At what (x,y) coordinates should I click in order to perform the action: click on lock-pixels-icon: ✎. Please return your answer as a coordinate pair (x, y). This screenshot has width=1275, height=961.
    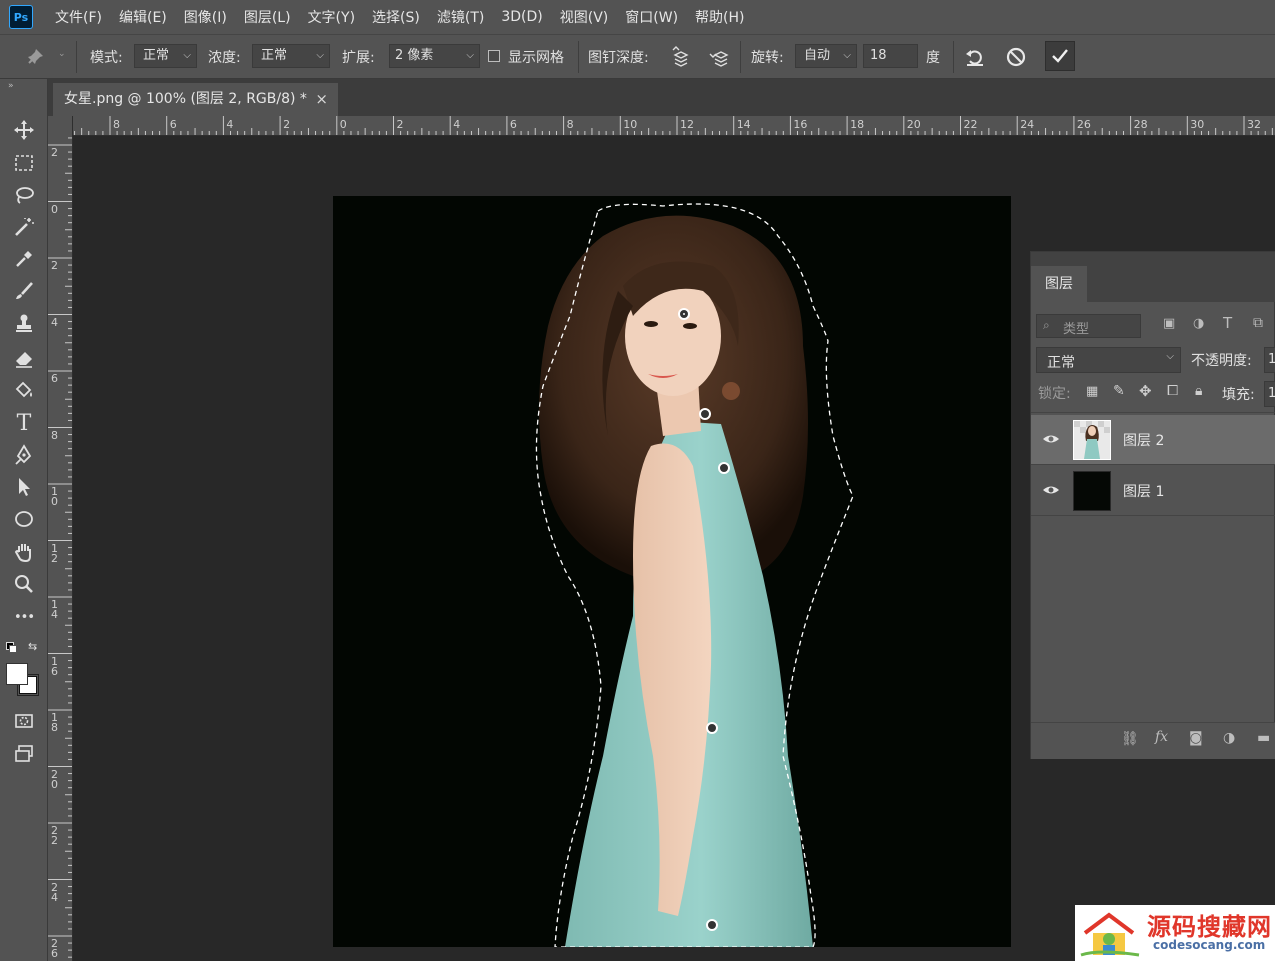
    Looking at the image, I should click on (1119, 391).